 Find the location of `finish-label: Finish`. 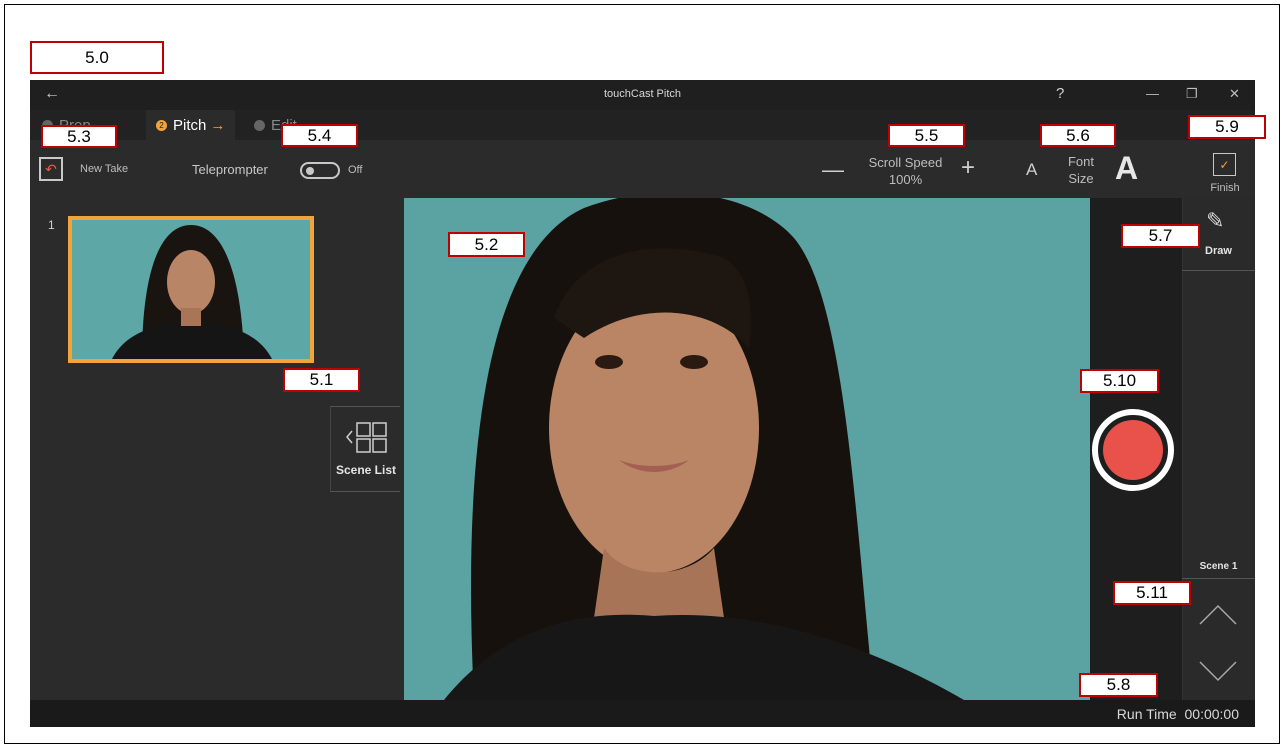

finish-label: Finish is located at coordinates (1225, 188).